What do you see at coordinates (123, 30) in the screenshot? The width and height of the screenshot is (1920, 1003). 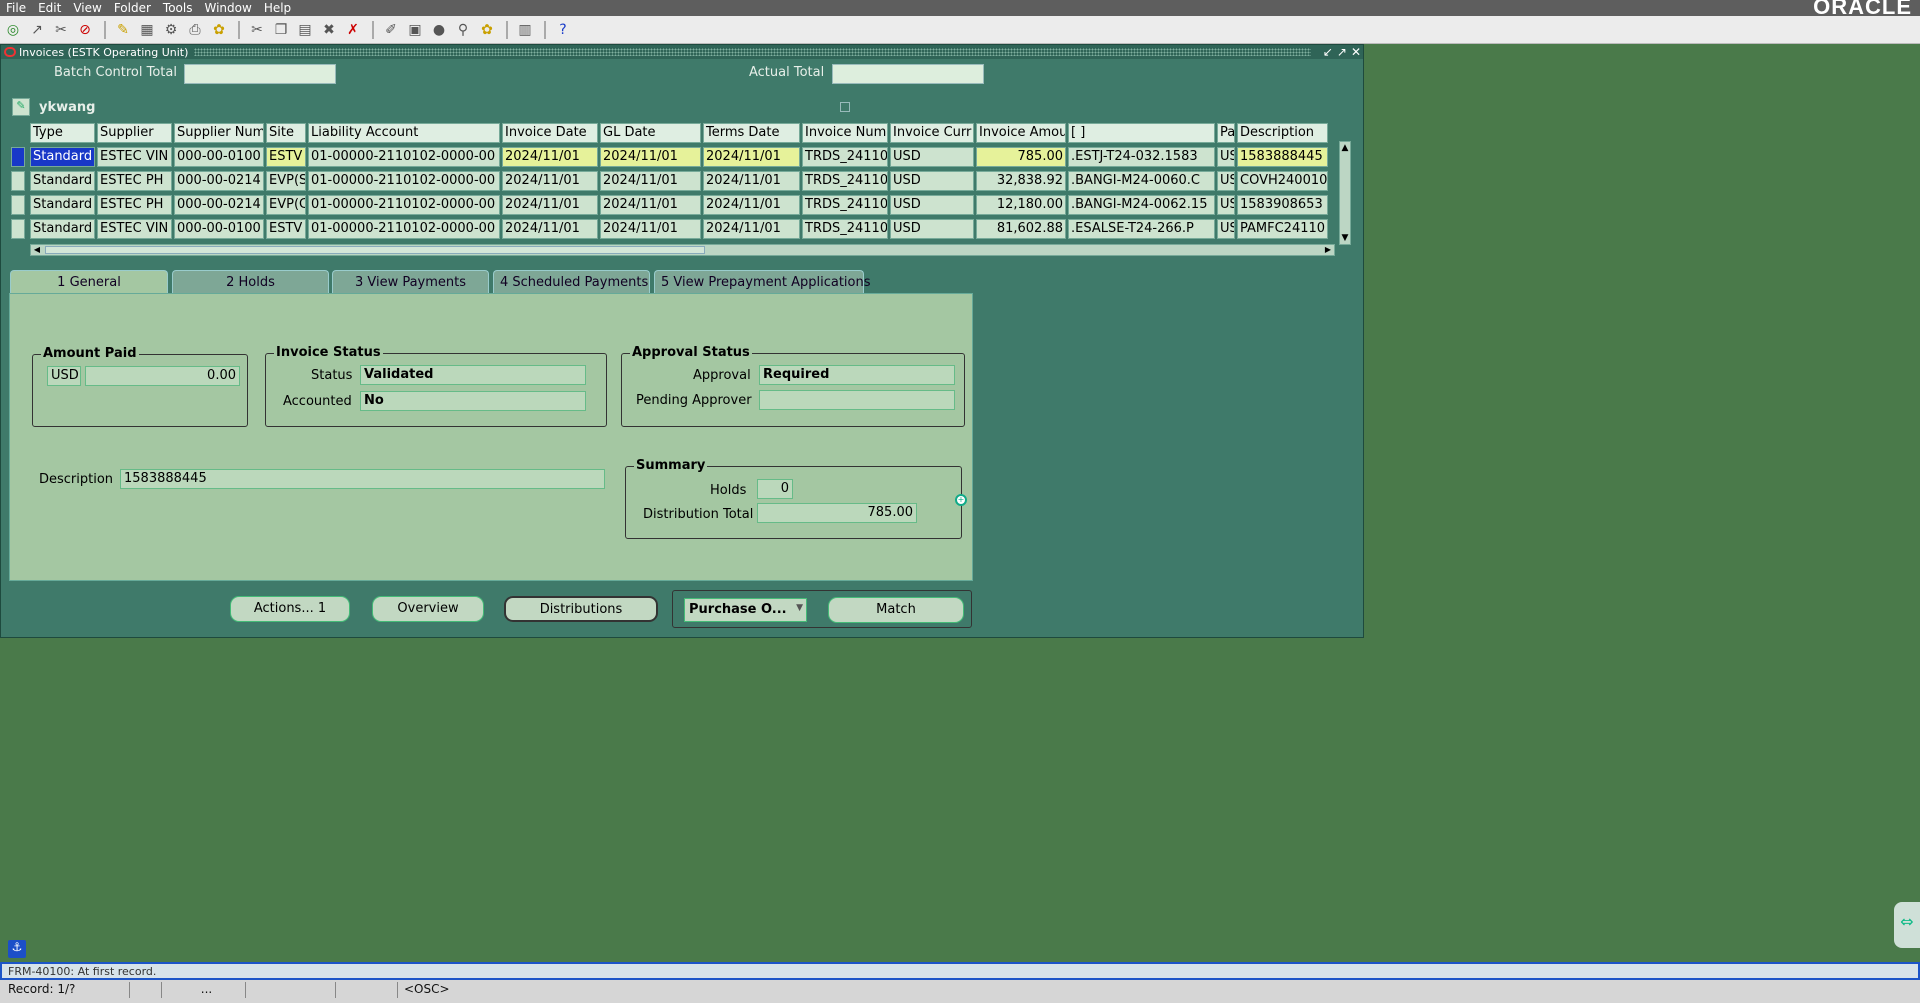 I see `folder-open-icon: ✎` at bounding box center [123, 30].